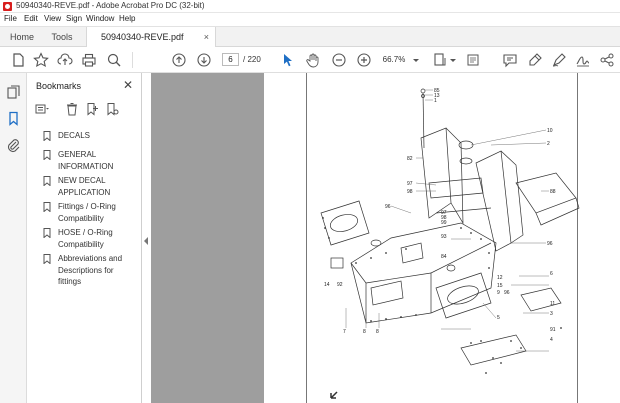 The height and width of the screenshot is (403, 620). Describe the element at coordinates (13, 118) in the screenshot. I see `bookmark-panel-icon` at that location.